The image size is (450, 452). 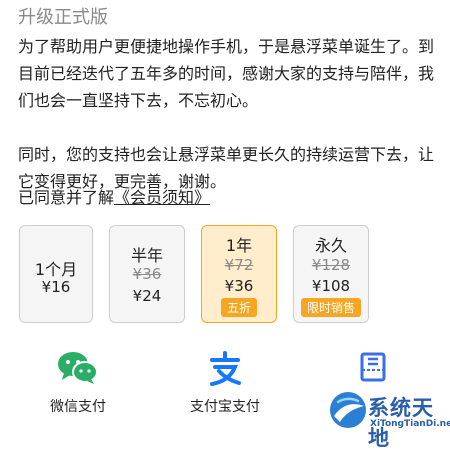 I want to click on plan-name: 永久, so click(x=330, y=245).